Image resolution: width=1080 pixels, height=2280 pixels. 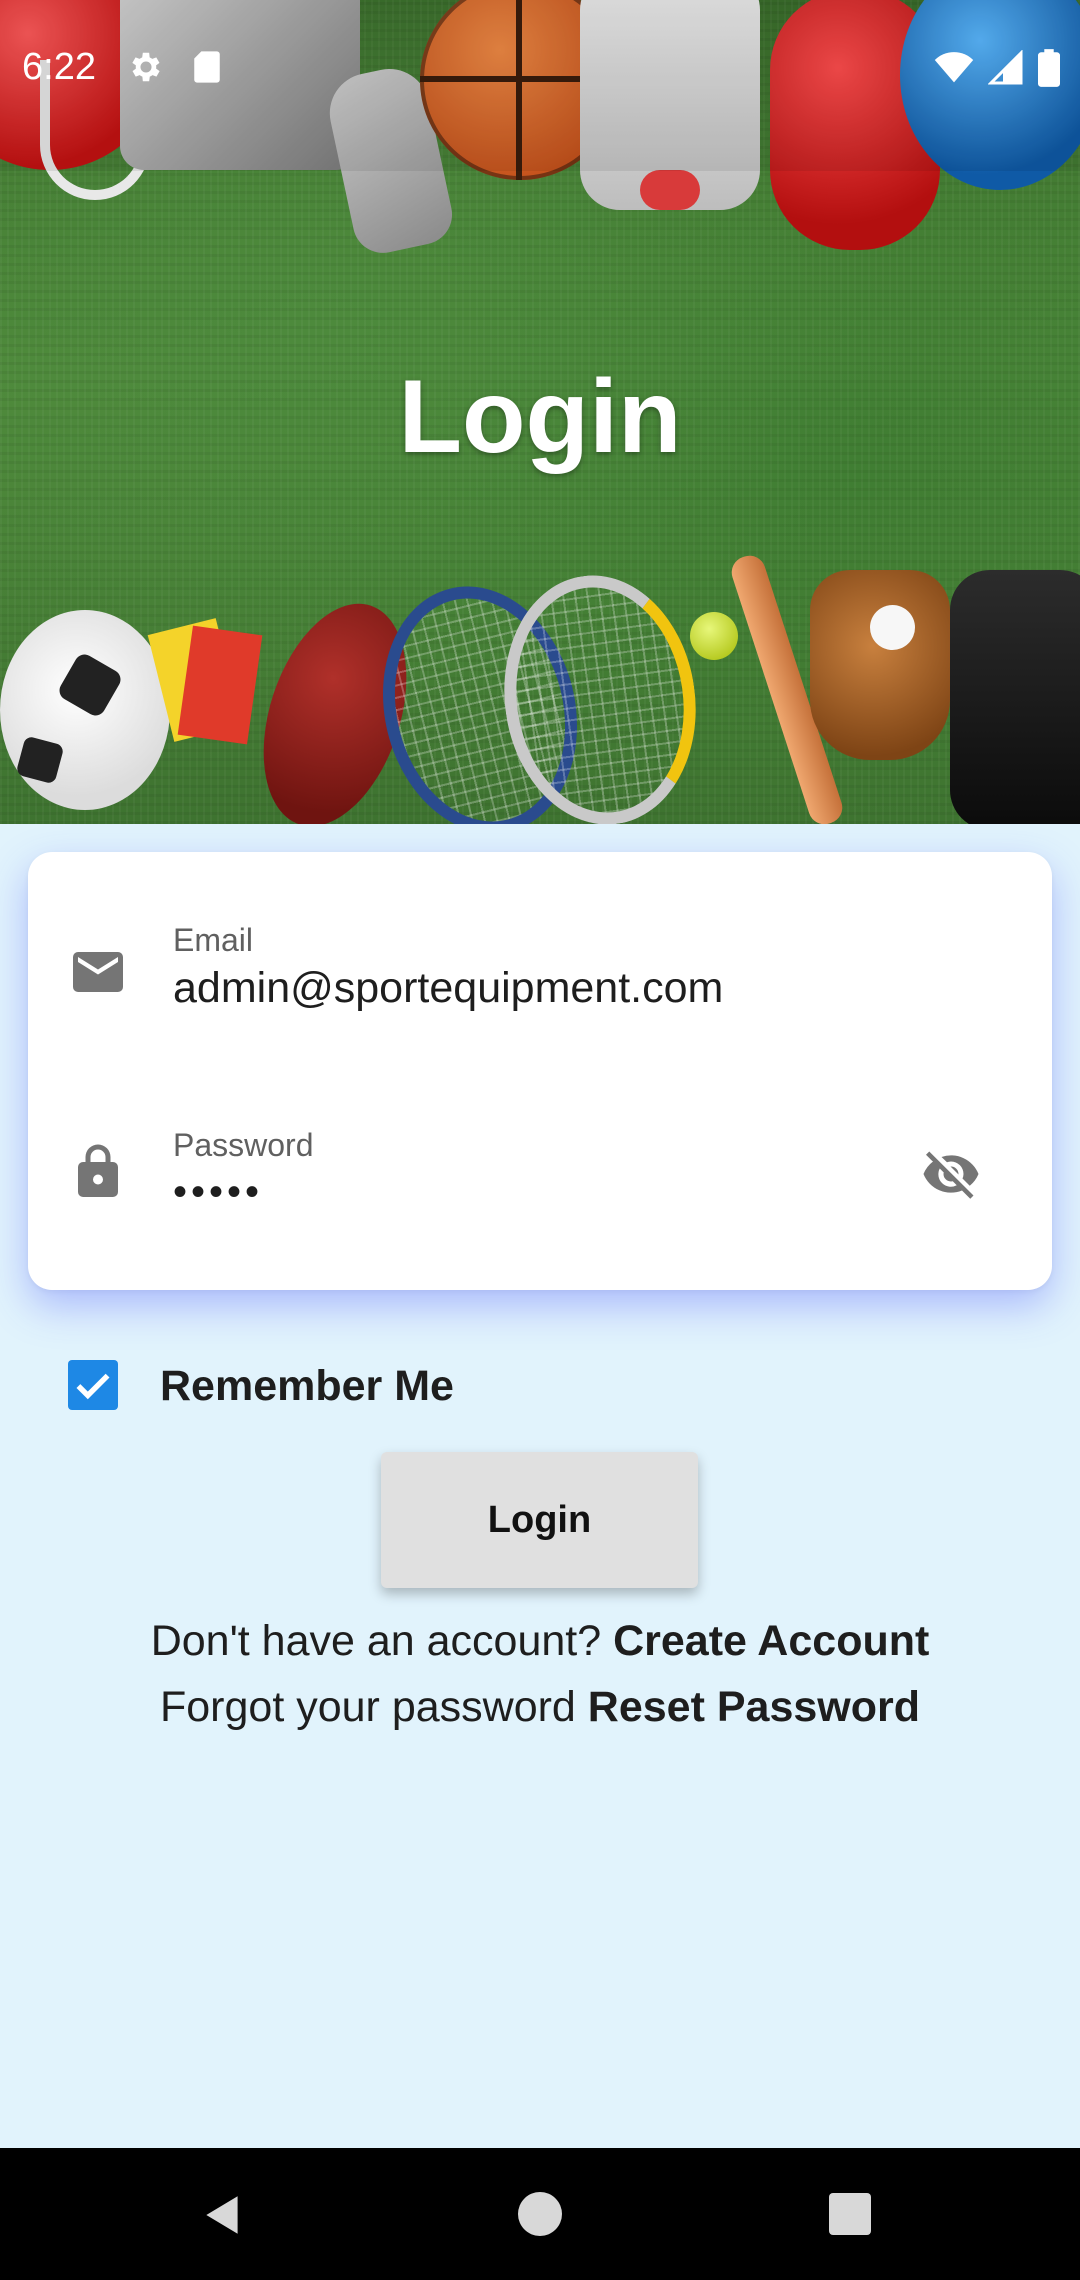 What do you see at coordinates (539, 1520) in the screenshot?
I see `login-button: Login` at bounding box center [539, 1520].